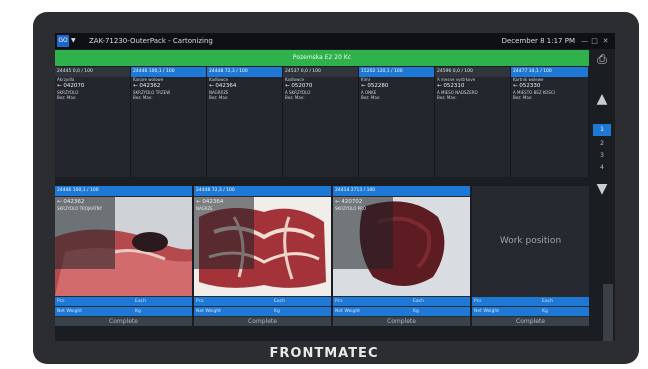 The height and width of the screenshot is (369, 648). Describe the element at coordinates (530, 241) in the screenshot. I see `work-position-label: Work position` at that location.